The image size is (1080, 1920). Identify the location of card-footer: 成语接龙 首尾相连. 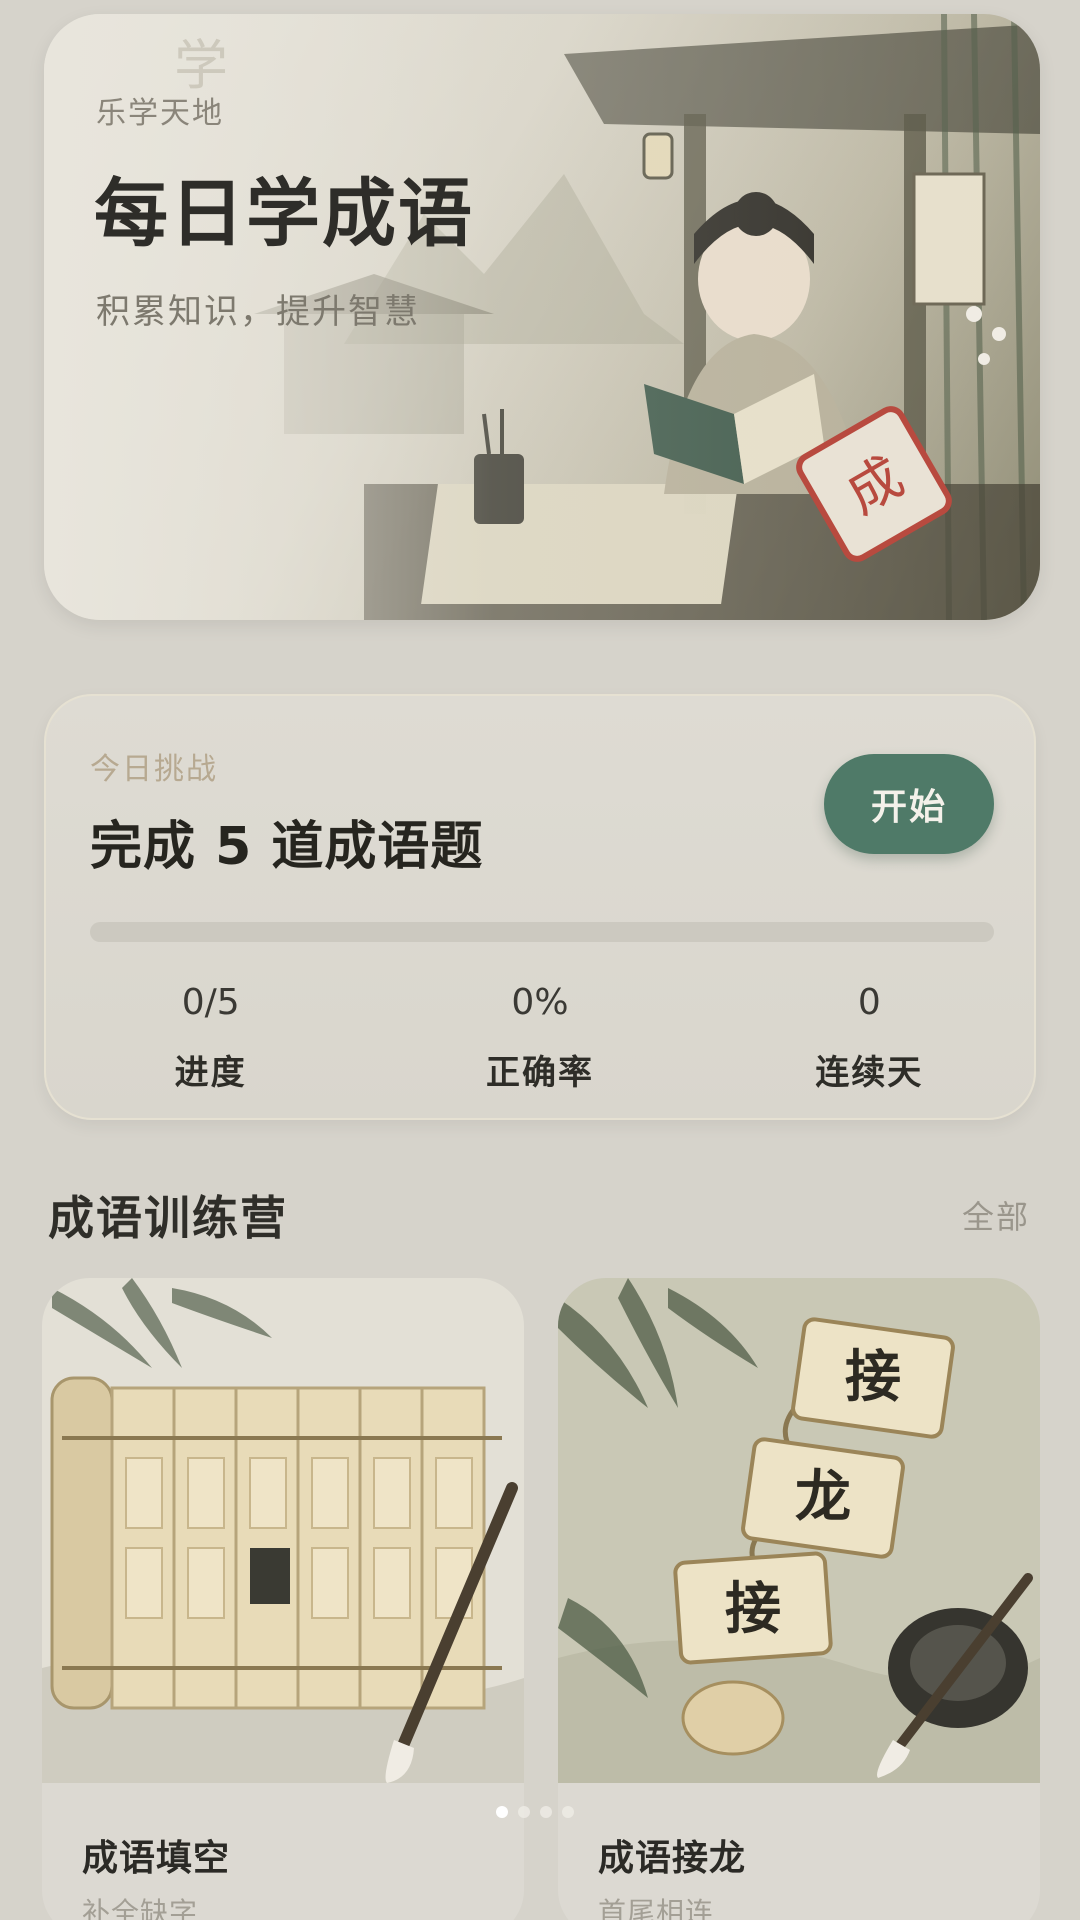
(799, 1851).